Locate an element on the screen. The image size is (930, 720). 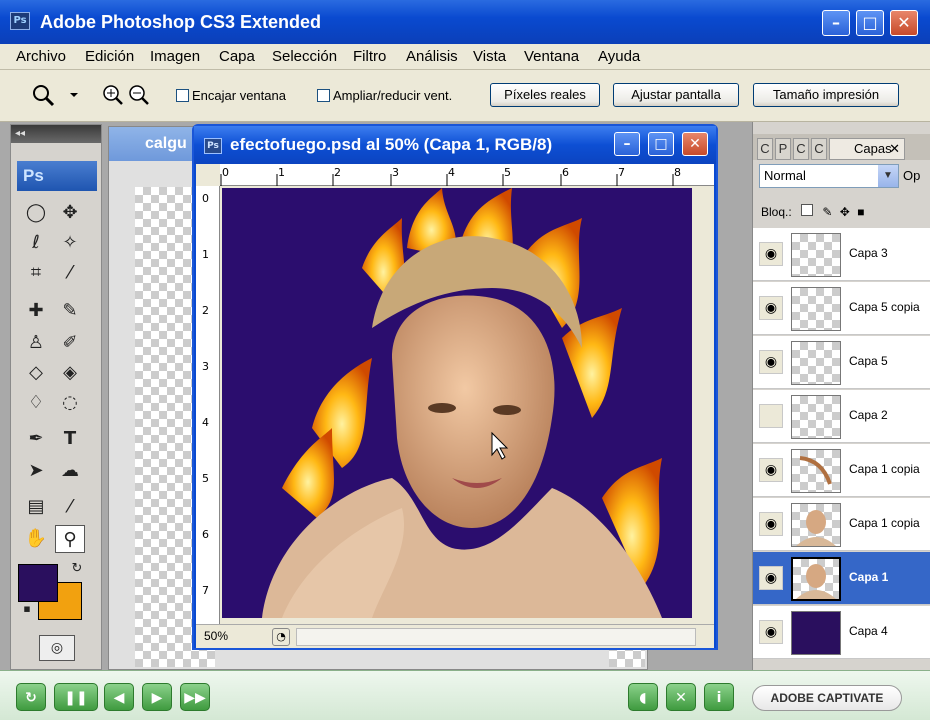
close-button: ✕ is located at coordinates (904, 23).